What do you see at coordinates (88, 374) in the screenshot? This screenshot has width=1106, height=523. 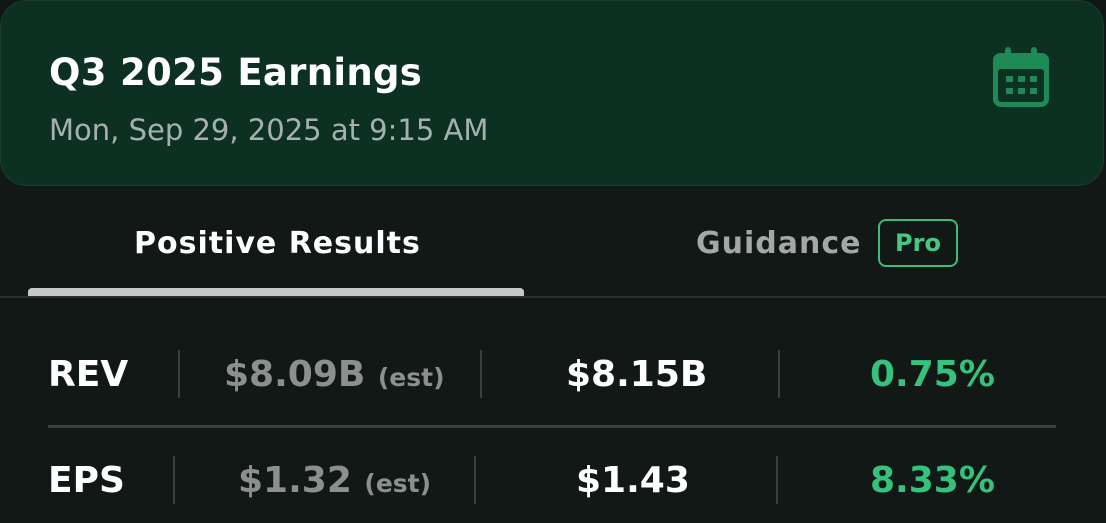 I see `metric-label: REV` at bounding box center [88, 374].